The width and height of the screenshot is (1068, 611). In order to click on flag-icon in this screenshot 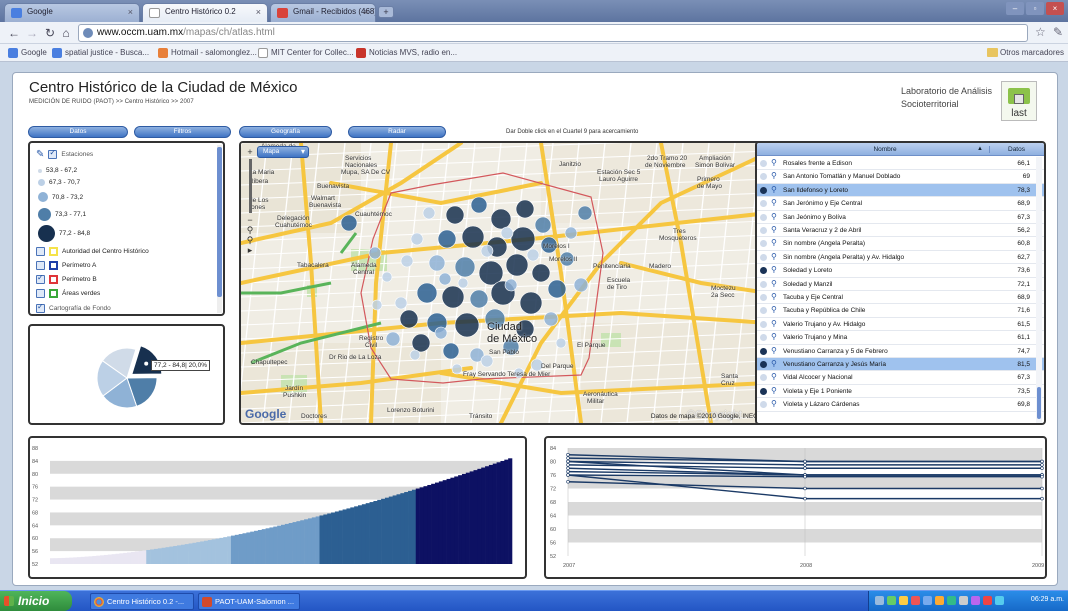, I will do `click(987, 600)`.